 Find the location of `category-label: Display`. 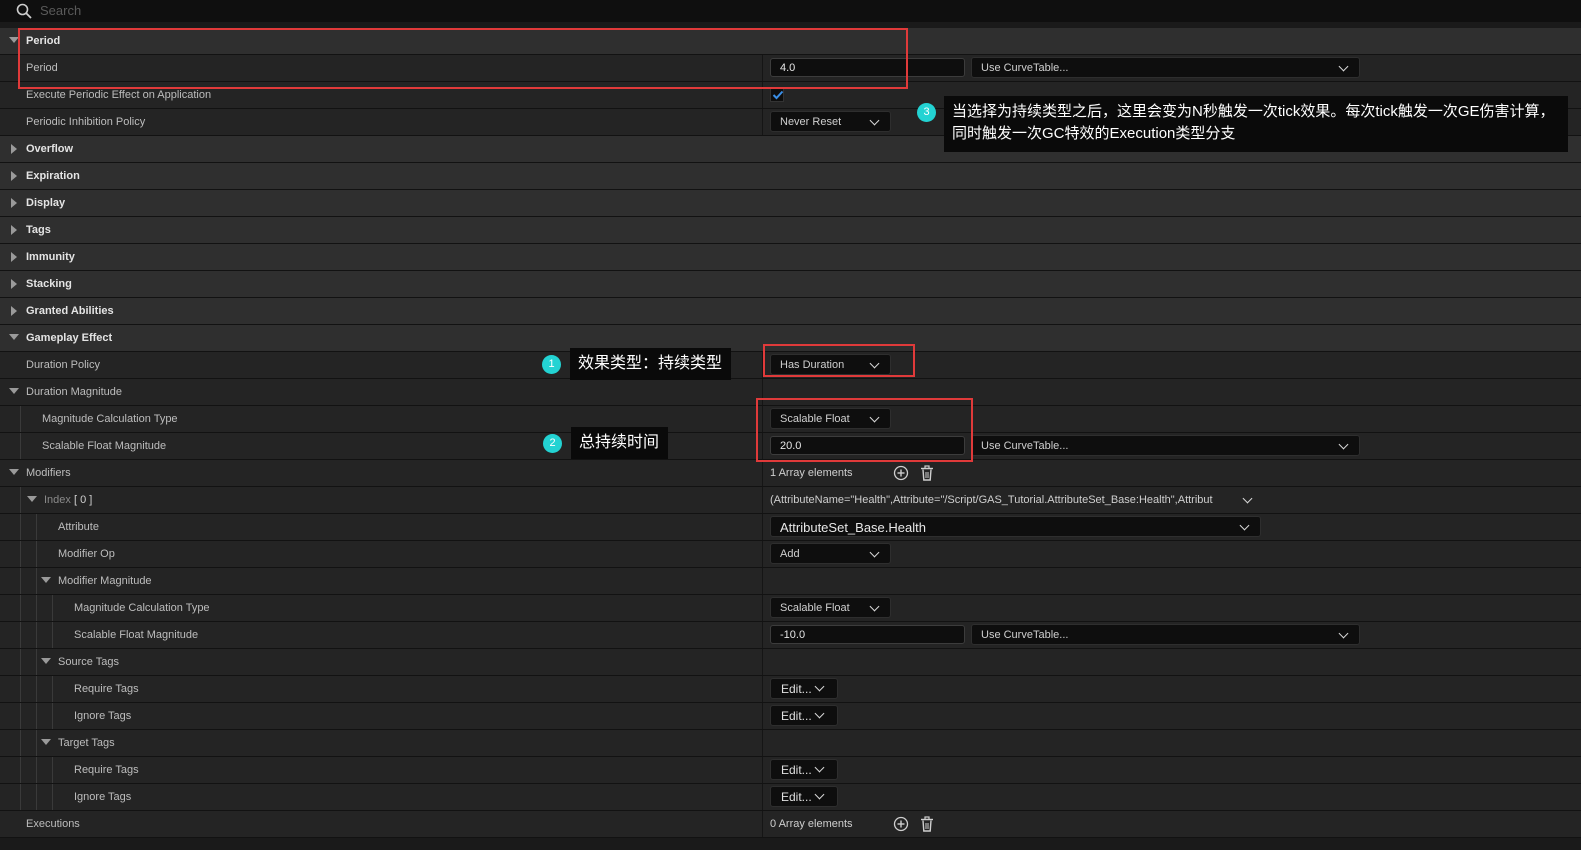

category-label: Display is located at coordinates (46, 203).